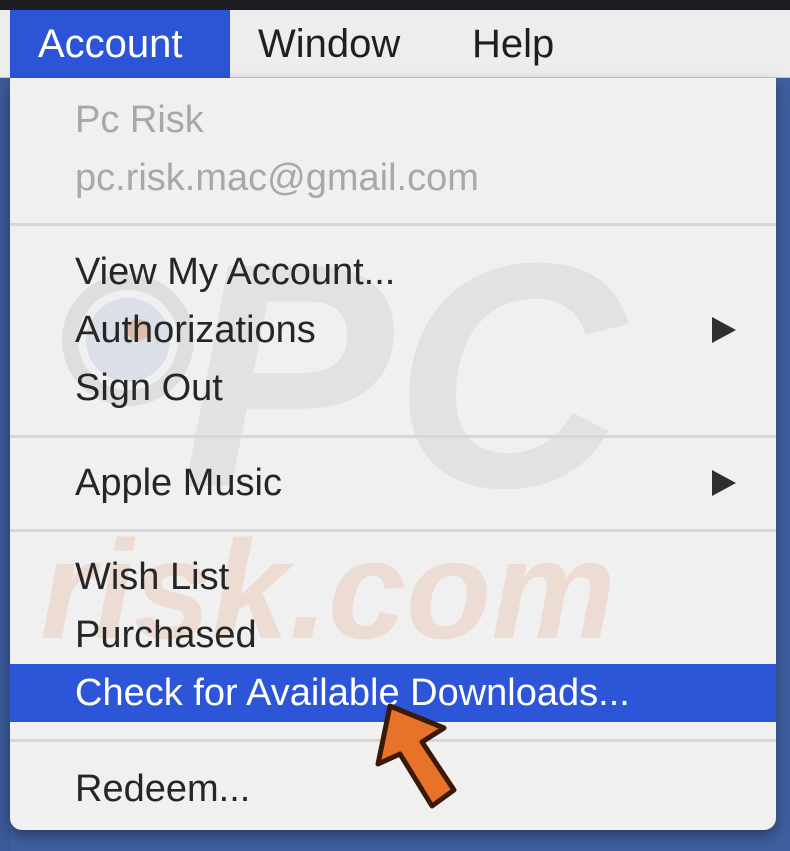 This screenshot has width=790, height=851. I want to click on account-user-name: Pc Risk, so click(139, 120).